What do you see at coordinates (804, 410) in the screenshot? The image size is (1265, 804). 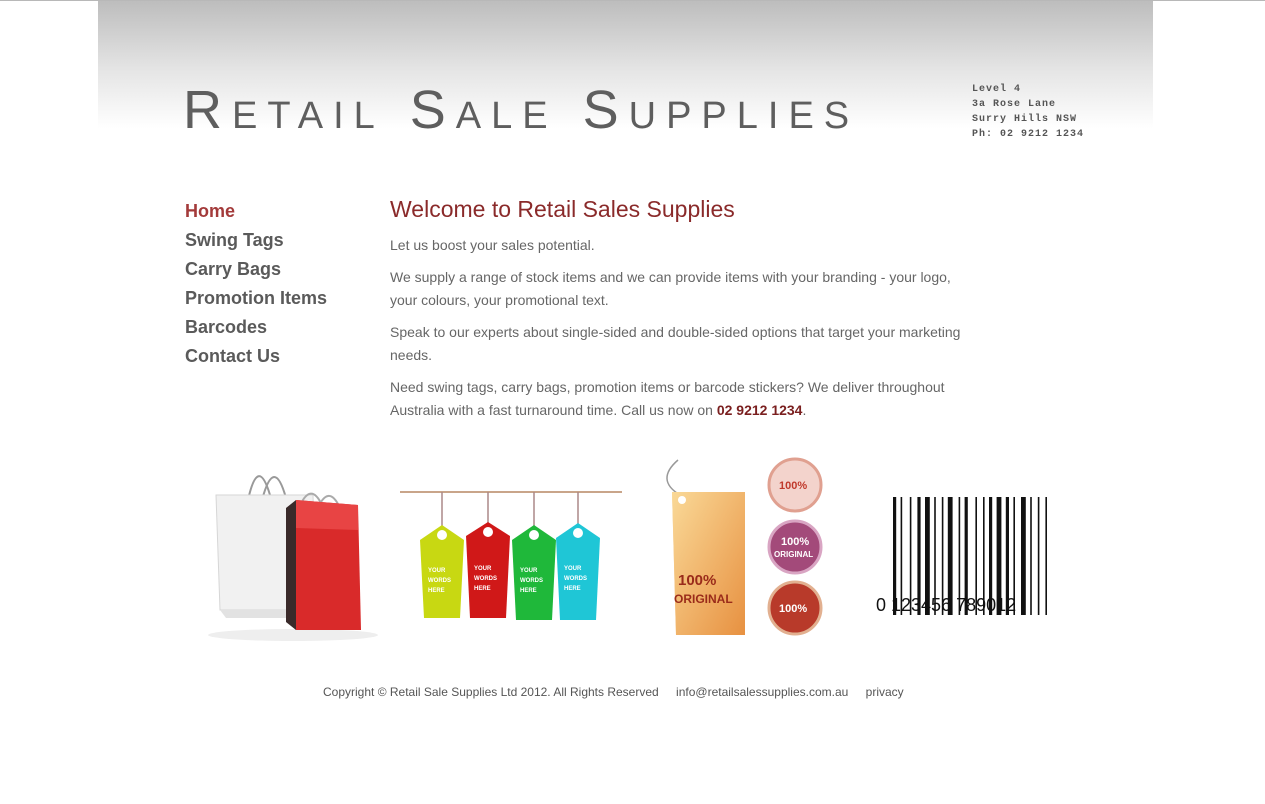 I see `delivery-end: .` at bounding box center [804, 410].